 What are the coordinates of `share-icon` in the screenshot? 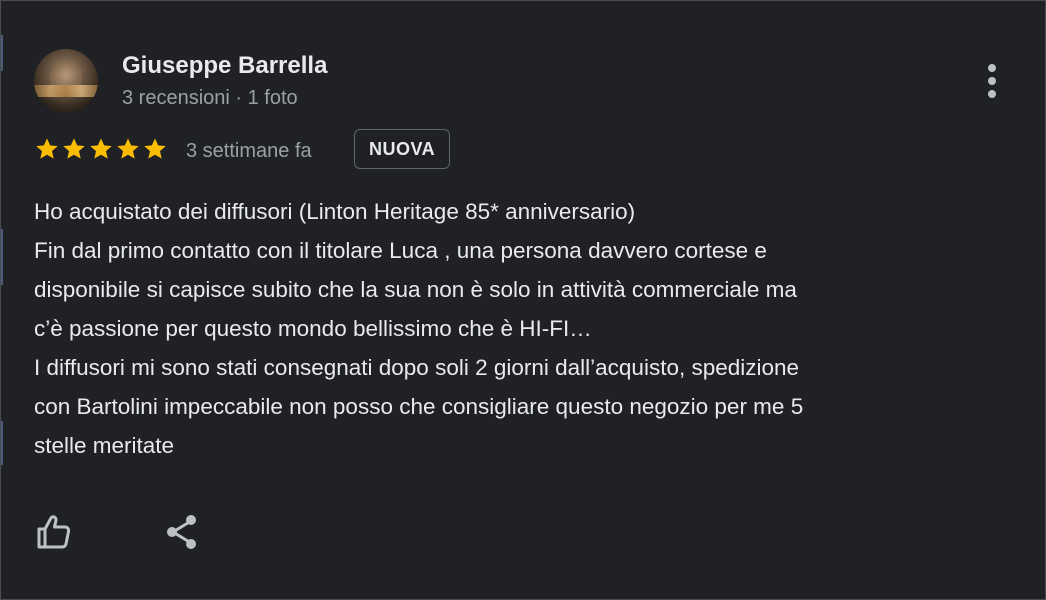 It's located at (181, 532).